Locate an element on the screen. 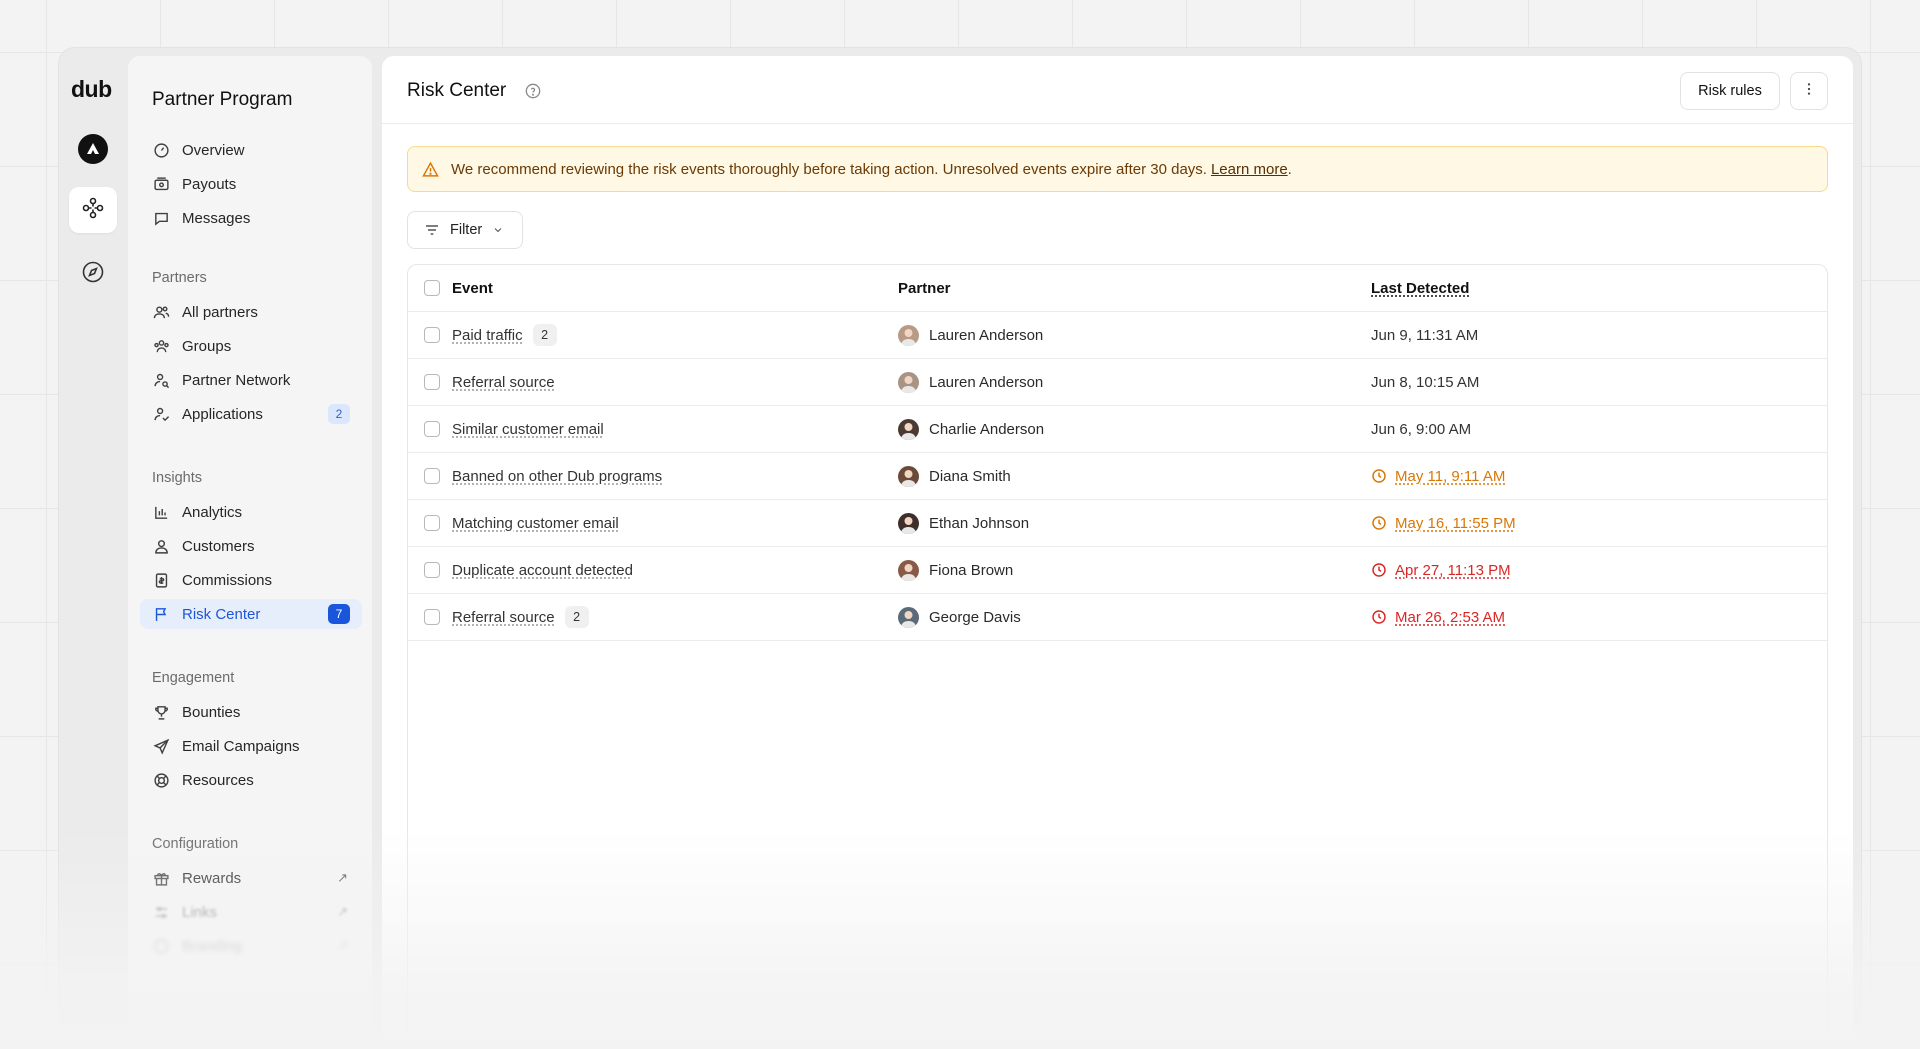  last-detected-date: Apr 27, 11:13 PM is located at coordinates (1453, 570).